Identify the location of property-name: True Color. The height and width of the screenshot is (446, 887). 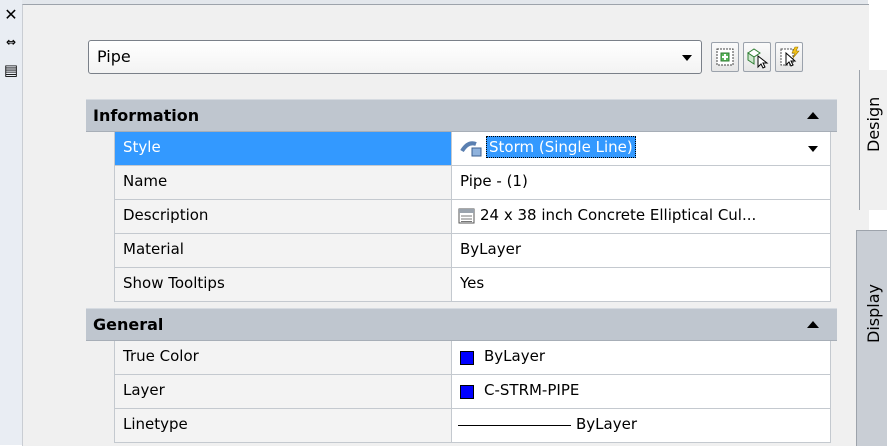
(161, 356).